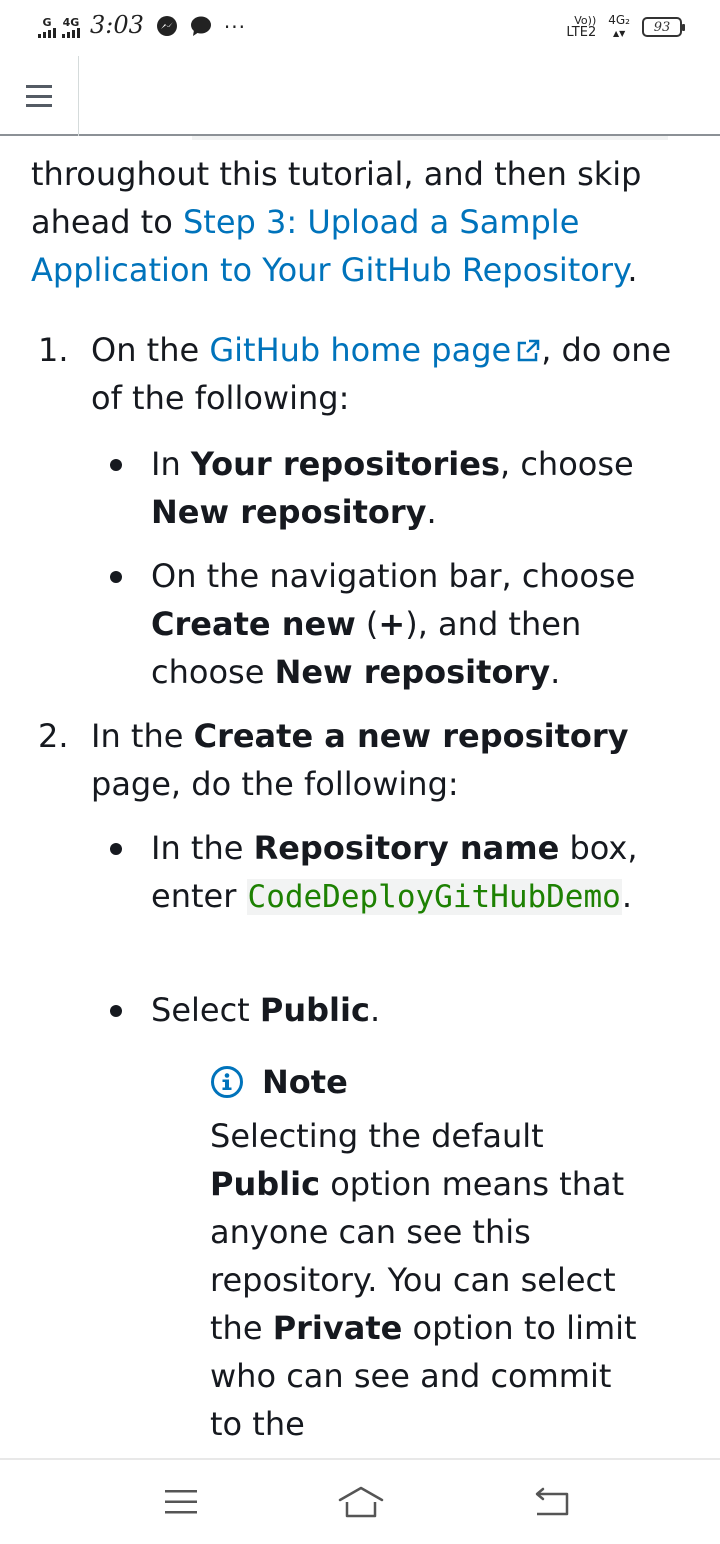 The width and height of the screenshot is (720, 1544). Describe the element at coordinates (663, 27) in the screenshot. I see `battery-icon: 93` at that location.